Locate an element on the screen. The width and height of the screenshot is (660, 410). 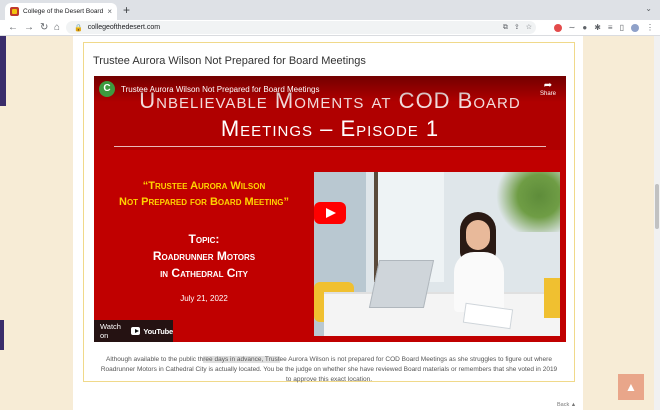
install-icon: ⧉ is located at coordinates (505, 27).